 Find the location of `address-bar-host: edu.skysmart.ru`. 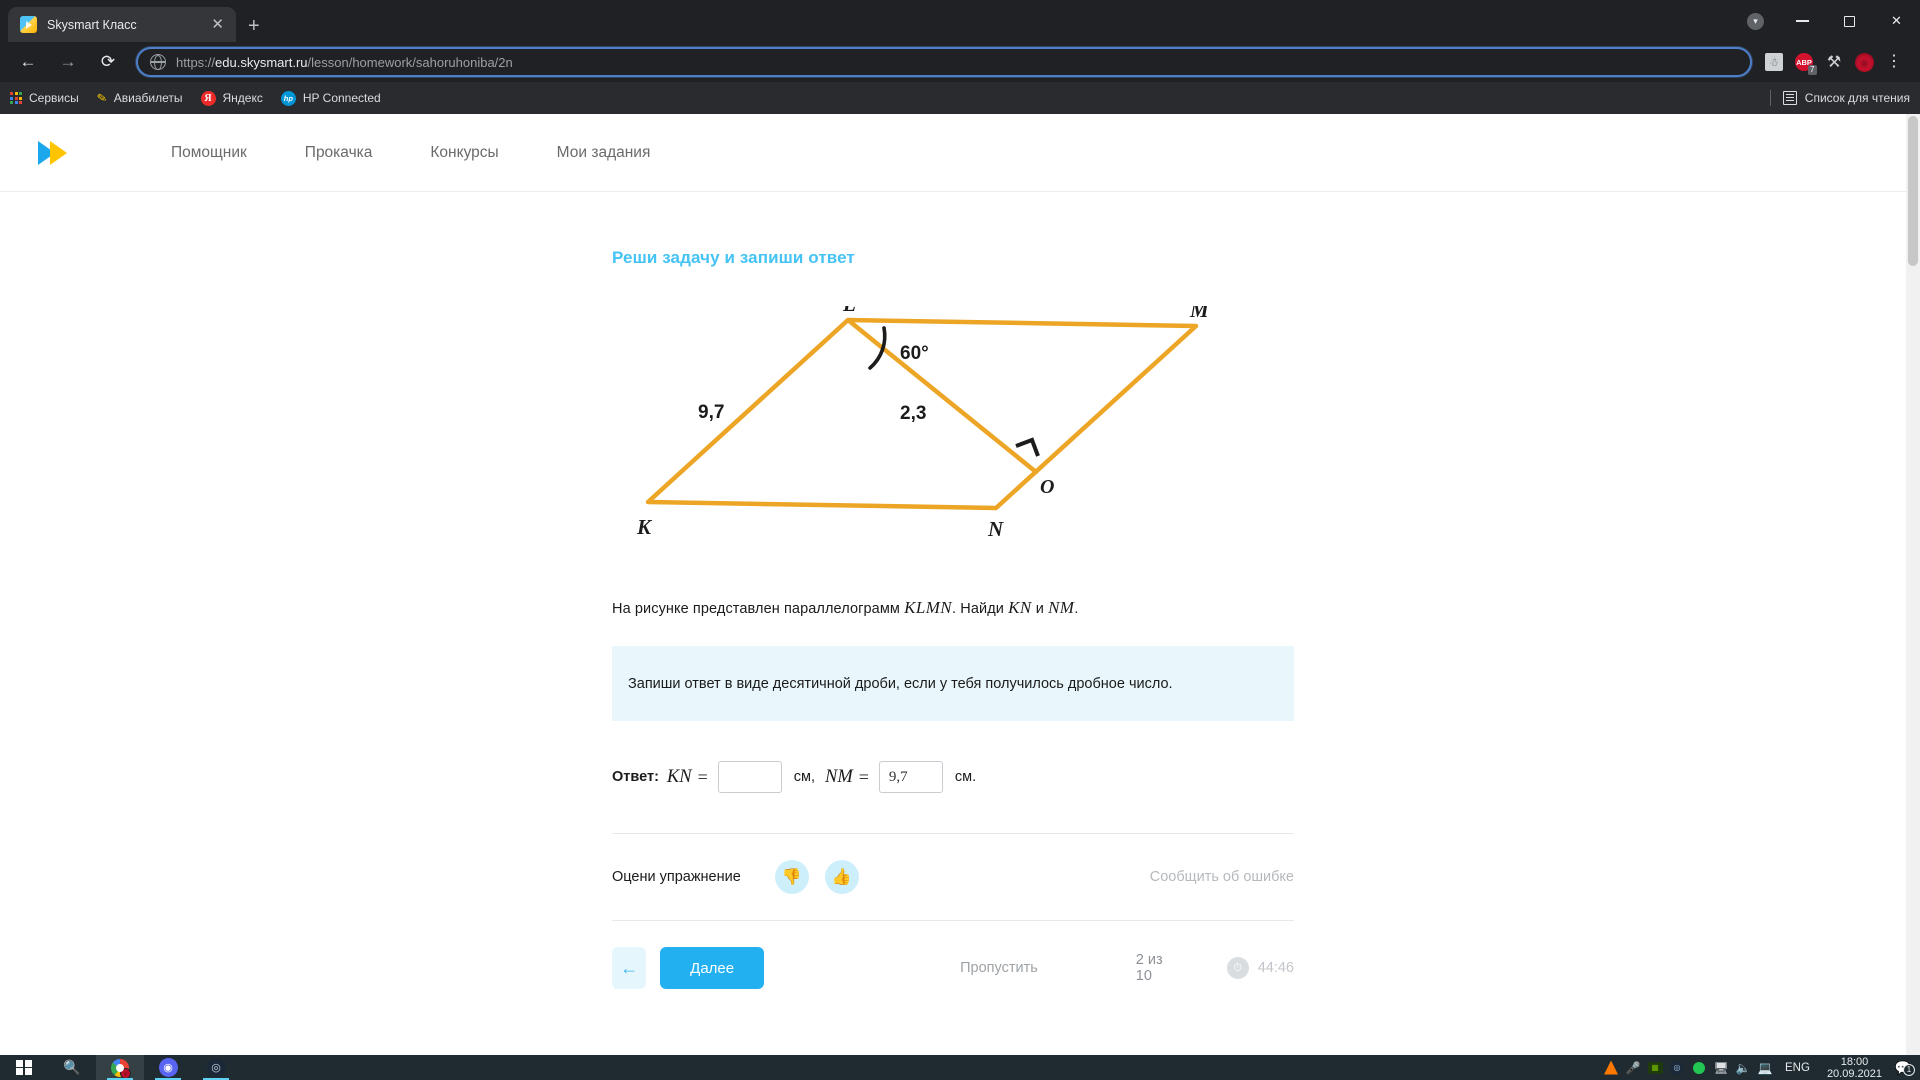

address-bar-host: edu.skysmart.ru is located at coordinates (261, 62).